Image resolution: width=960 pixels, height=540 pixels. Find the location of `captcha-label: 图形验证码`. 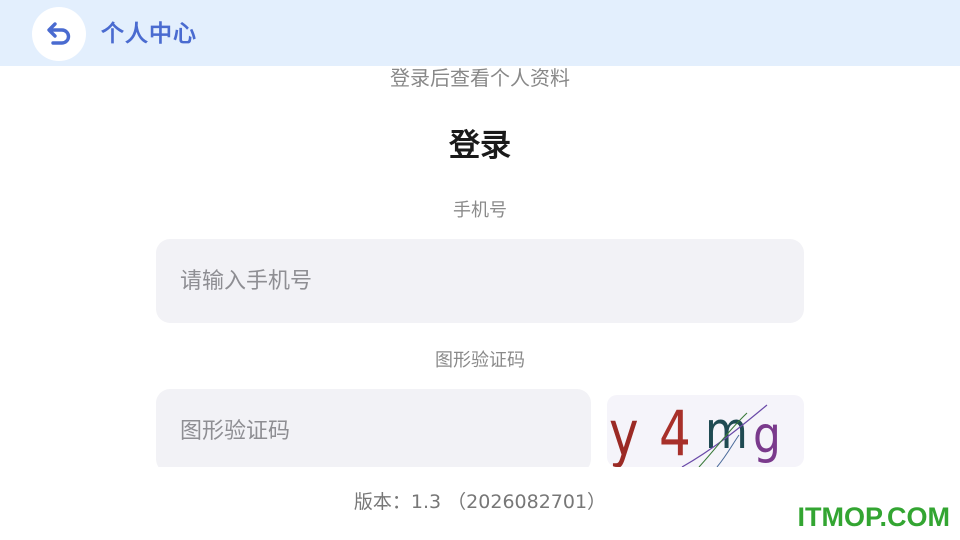

captcha-label: 图形验证码 is located at coordinates (480, 360).